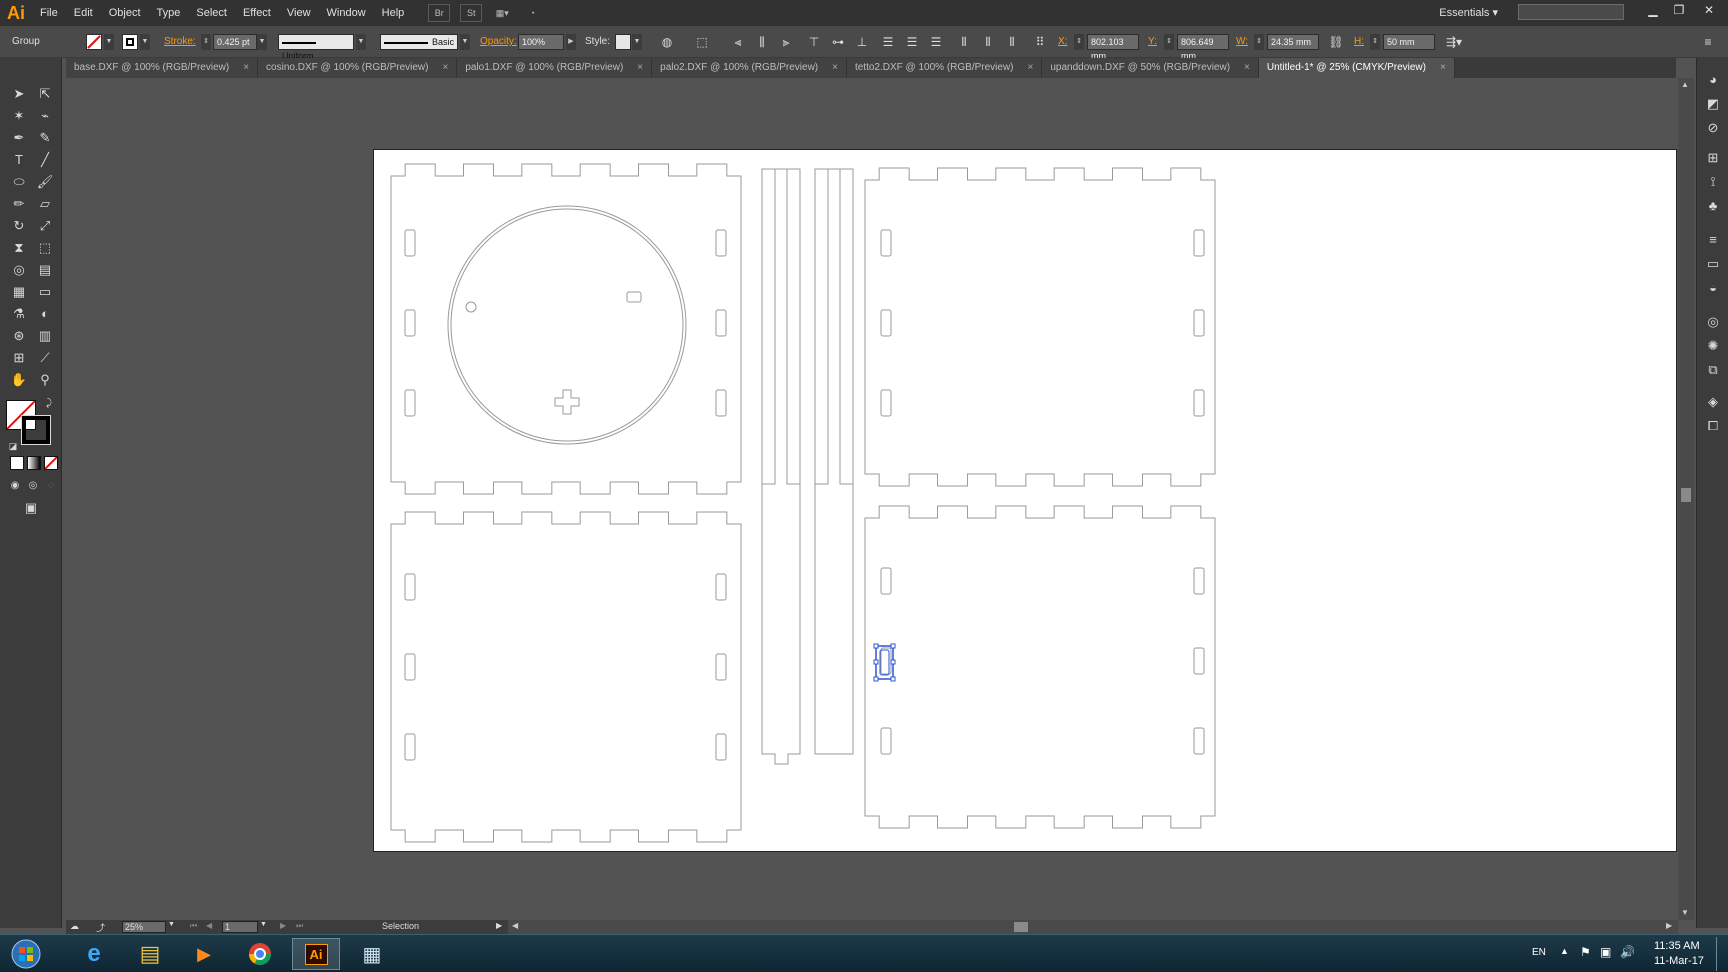 This screenshot has width=1728, height=972. What do you see at coordinates (162, 68) in the screenshot?
I see `tab-base: base.DXF @ 100% (RGB/Preview) ×` at bounding box center [162, 68].